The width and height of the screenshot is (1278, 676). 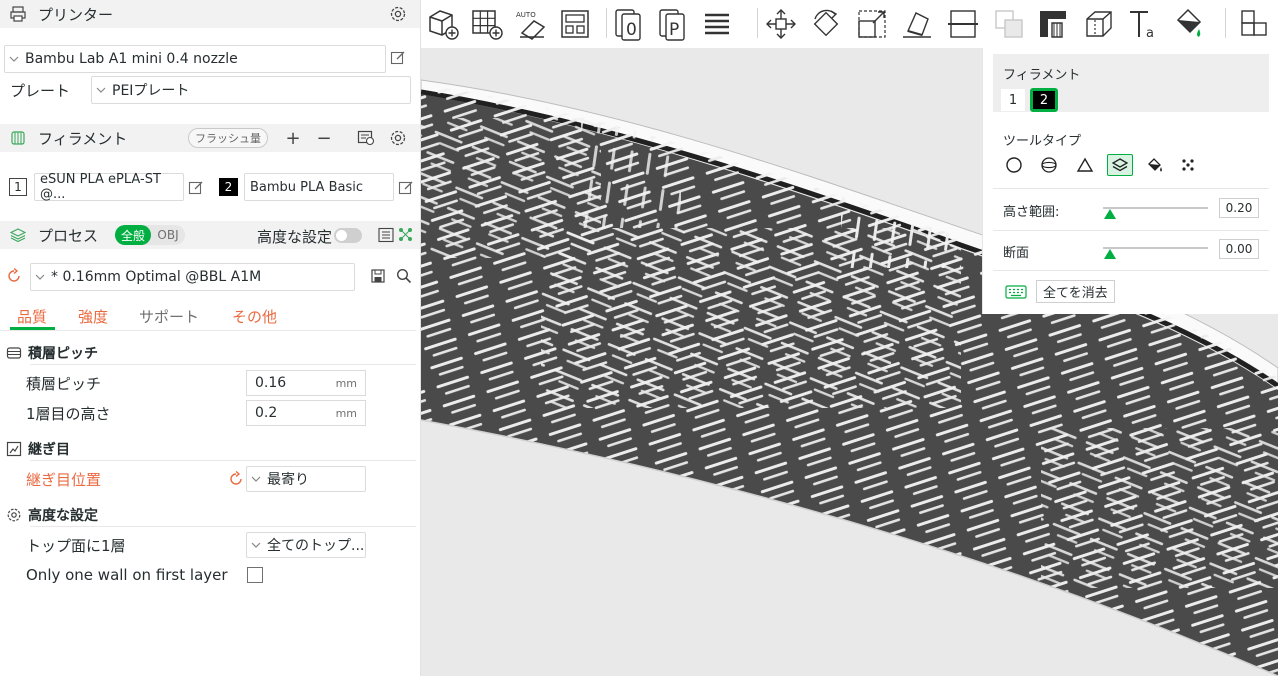 What do you see at coordinates (378, 276) in the screenshot?
I see `save-preset-icon` at bounding box center [378, 276].